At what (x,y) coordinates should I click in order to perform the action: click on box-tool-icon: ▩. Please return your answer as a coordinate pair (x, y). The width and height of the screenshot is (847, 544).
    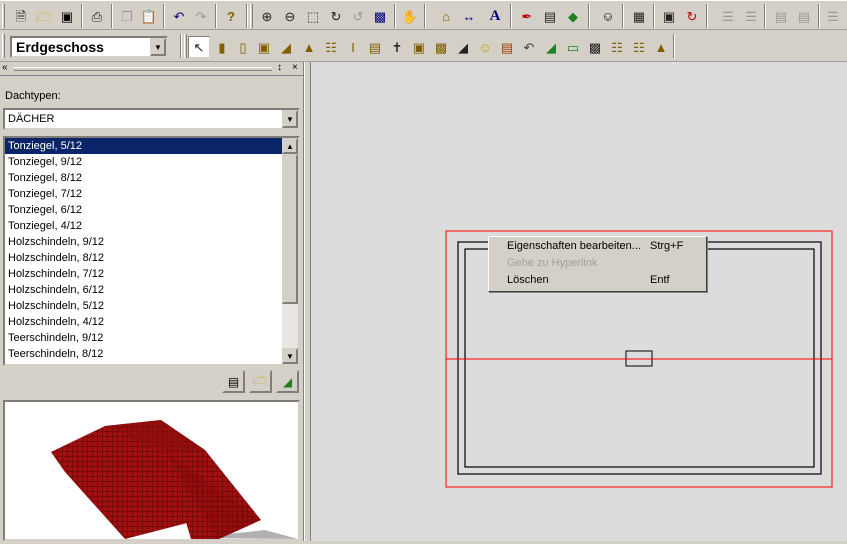
    Looking at the image, I should click on (441, 47).